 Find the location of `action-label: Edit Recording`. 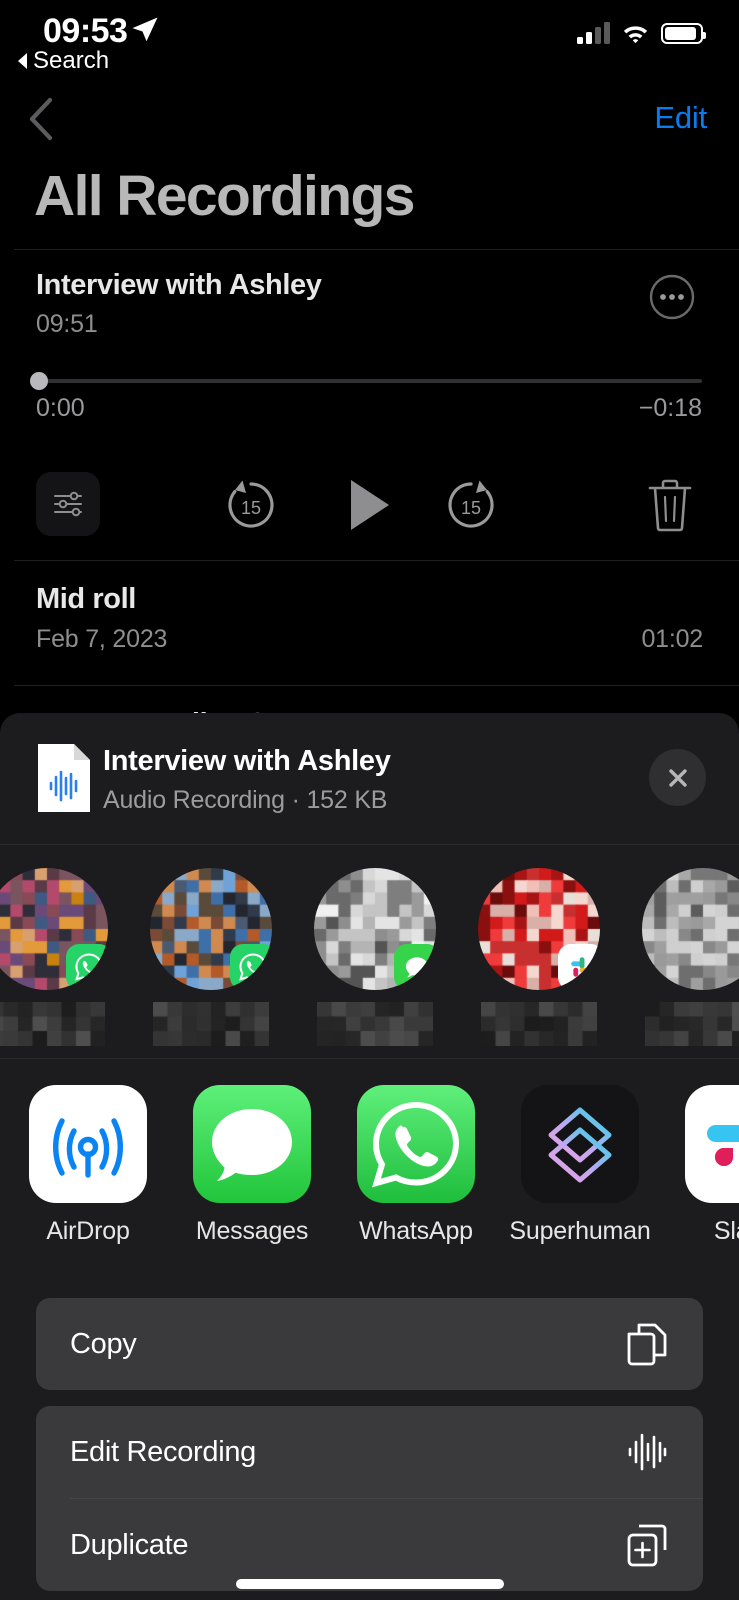

action-label: Edit Recording is located at coordinates (163, 1451).